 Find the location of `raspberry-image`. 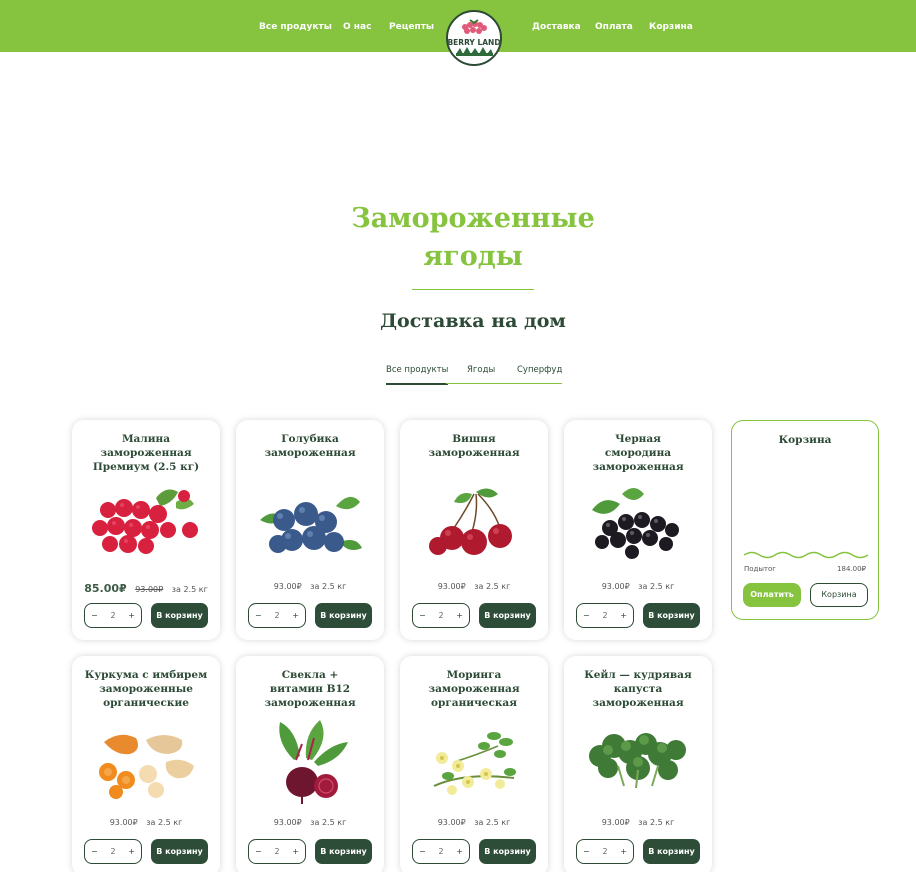

raspberry-image is located at coordinates (145, 521).